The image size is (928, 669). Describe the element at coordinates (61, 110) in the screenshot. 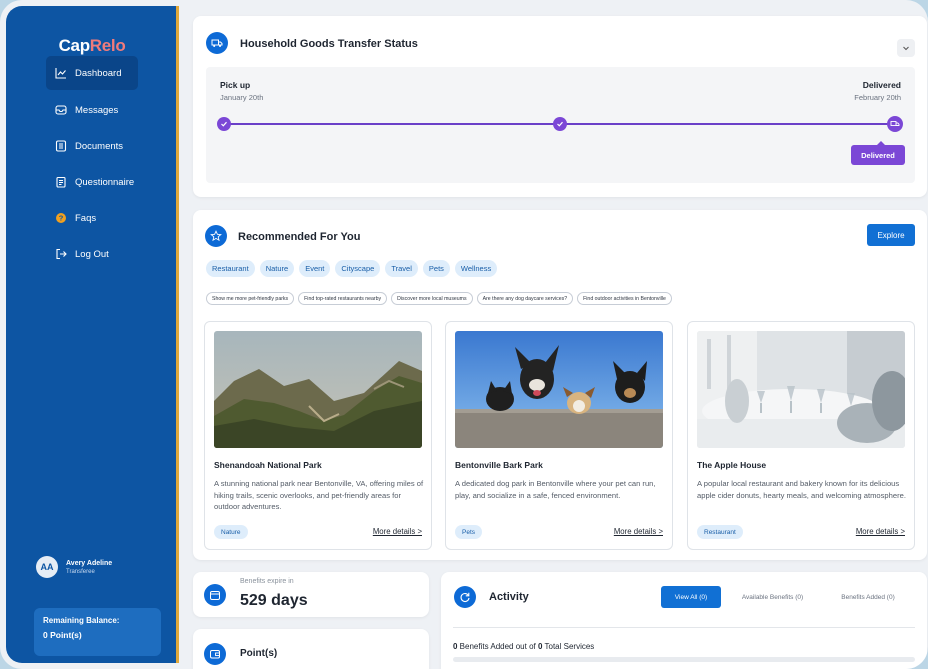

I see `inbox-icon` at that location.